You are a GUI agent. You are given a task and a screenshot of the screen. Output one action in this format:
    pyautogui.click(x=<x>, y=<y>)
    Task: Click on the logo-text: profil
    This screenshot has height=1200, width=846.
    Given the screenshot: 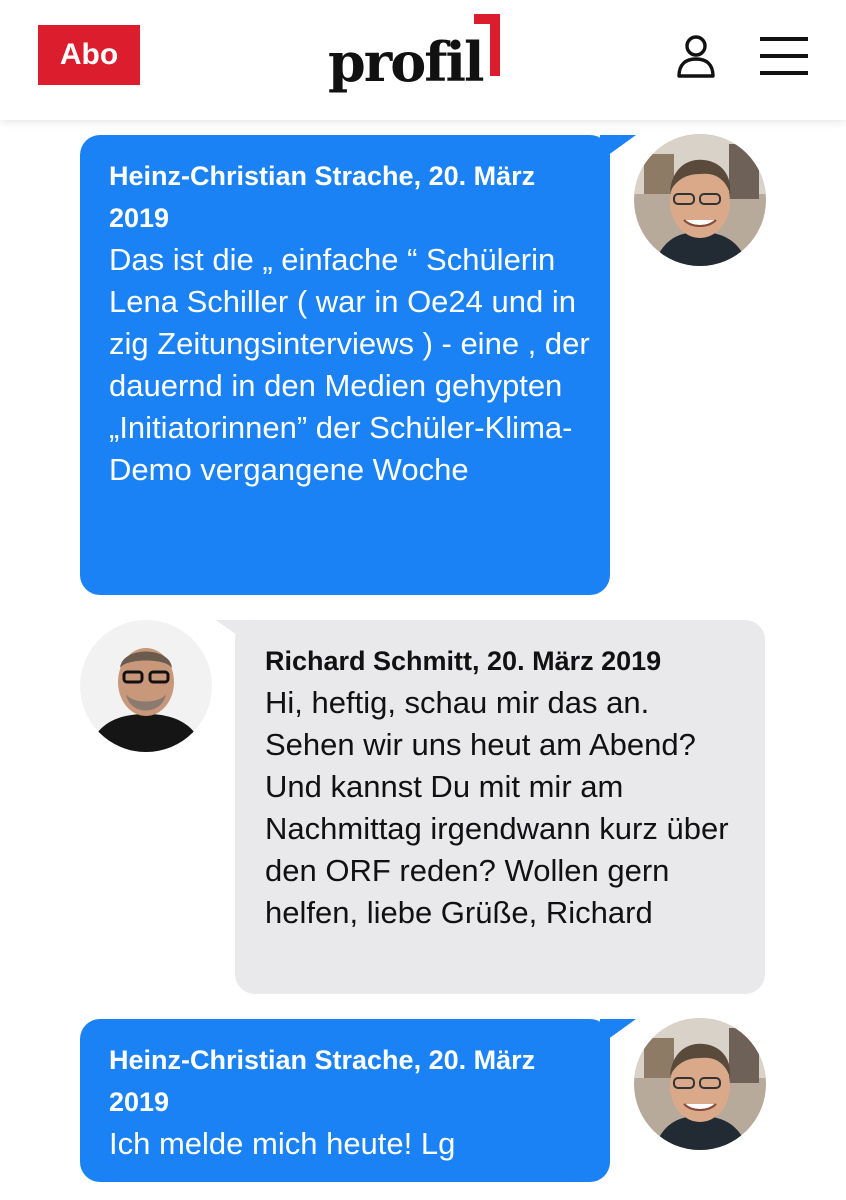 What is the action you would take?
    pyautogui.click(x=406, y=62)
    